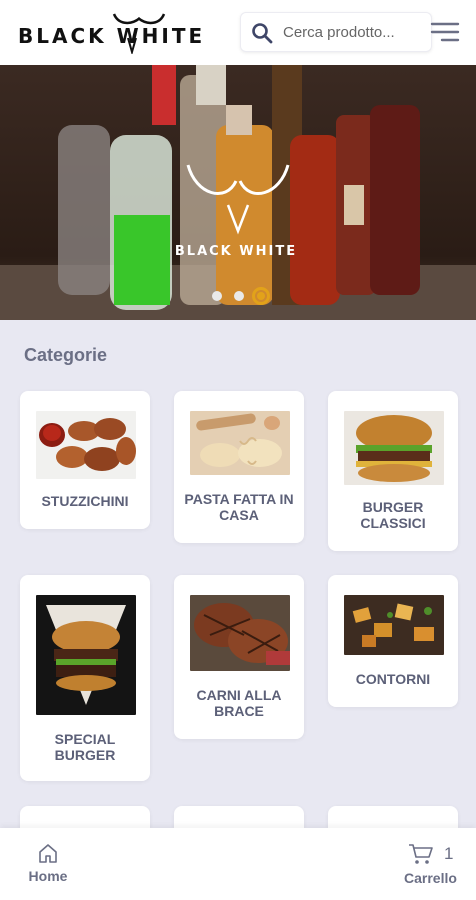 This screenshot has width=476, height=900. What do you see at coordinates (239, 507) in the screenshot?
I see `category-label: PASTA FATTA IN CASA` at bounding box center [239, 507].